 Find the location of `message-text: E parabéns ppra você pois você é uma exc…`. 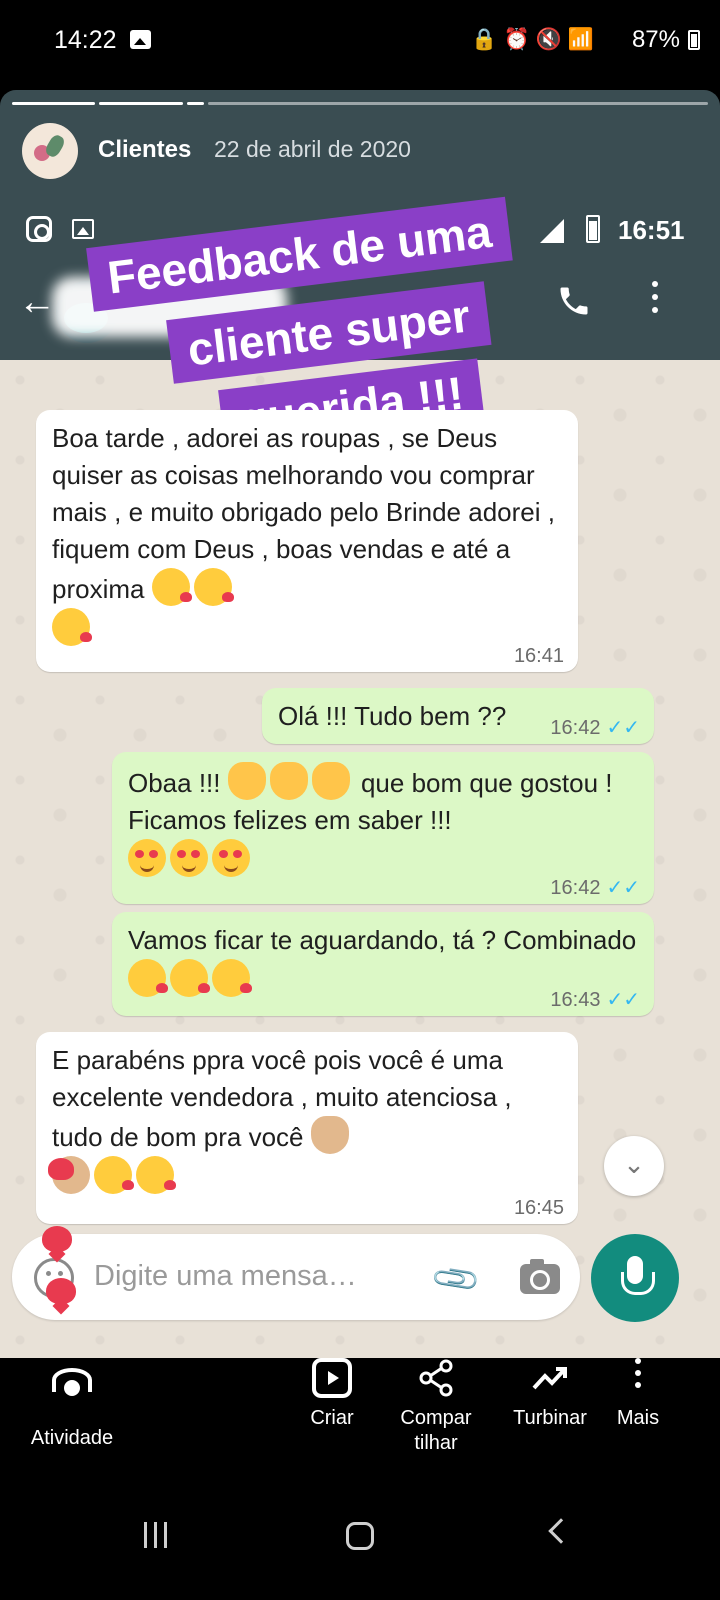

message-text: E parabéns ppra você pois você é uma exc… is located at coordinates (282, 1098).